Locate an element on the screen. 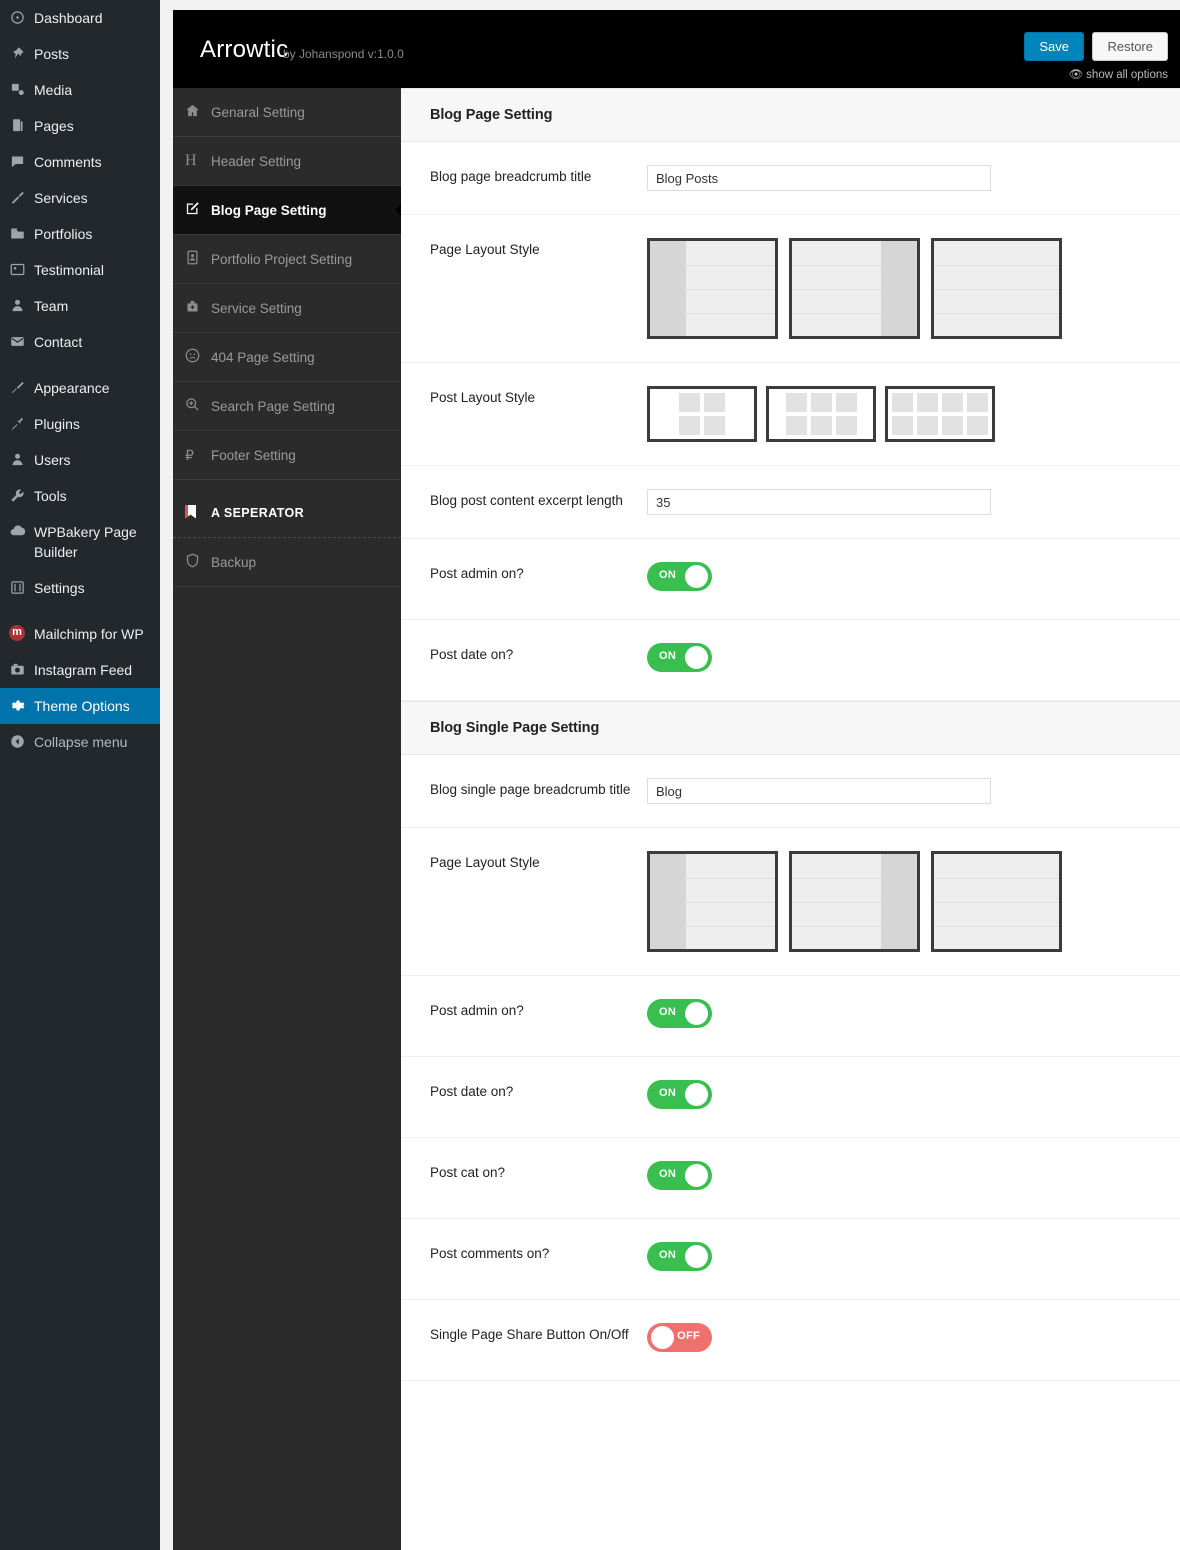  save-button: Save is located at coordinates (1054, 46).